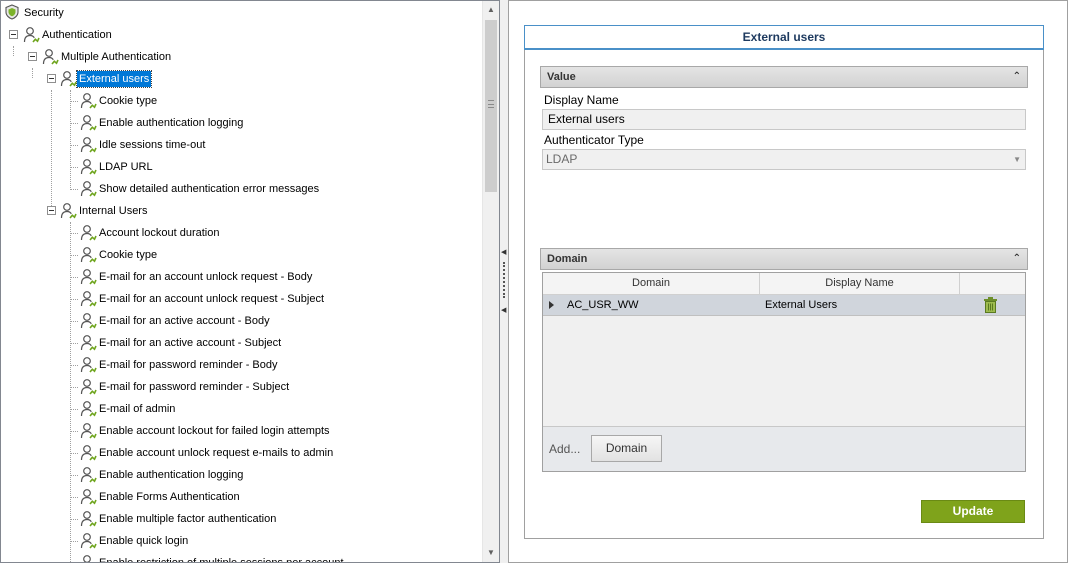 The height and width of the screenshot is (563, 1068). What do you see at coordinates (491, 9) in the screenshot?
I see `scroll-up-arrow-icon: ▲` at bounding box center [491, 9].